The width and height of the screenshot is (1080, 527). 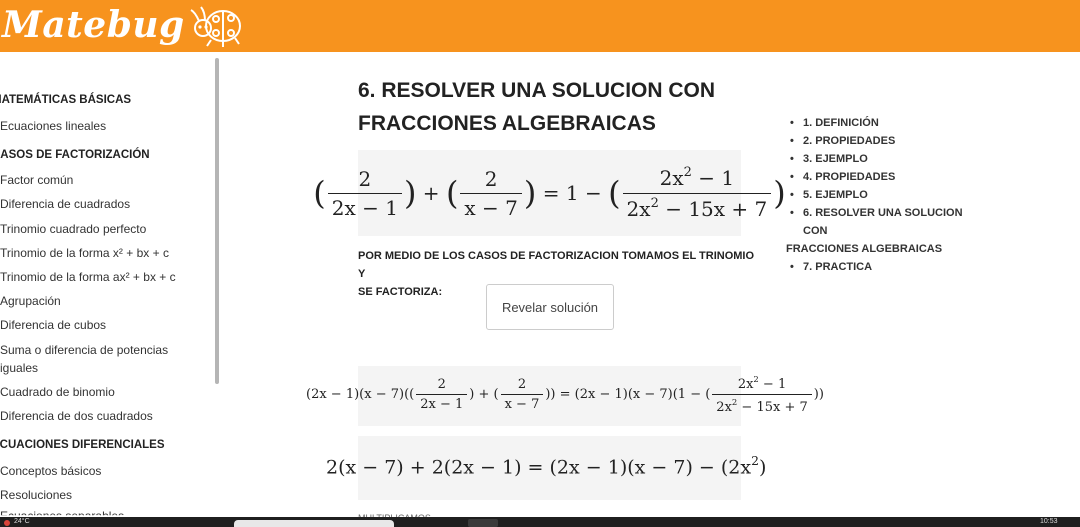 I want to click on toc-item-7: • 7. PRACTICA, so click(x=886, y=267).